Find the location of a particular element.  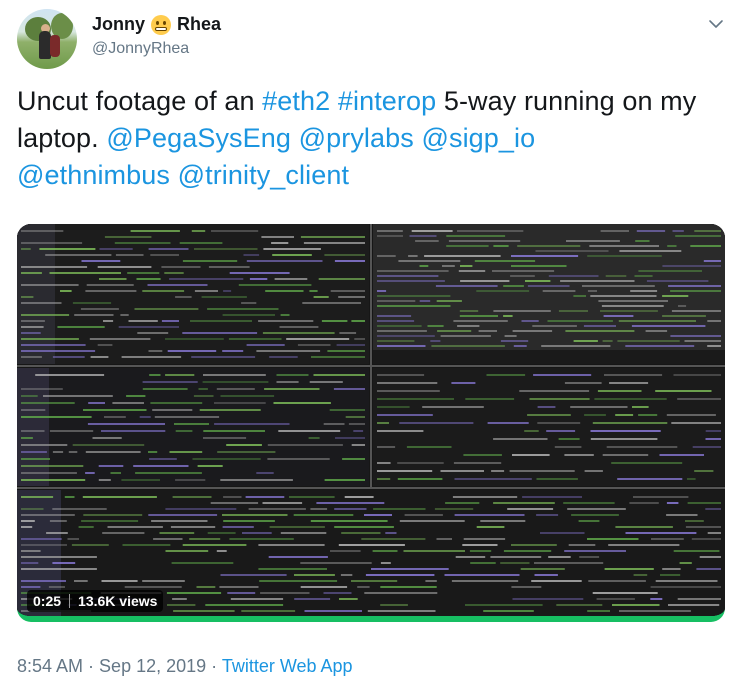

tweet-meta: 8:54 AM · Sep 12, 2019 · Twitter Web App is located at coordinates (185, 666).